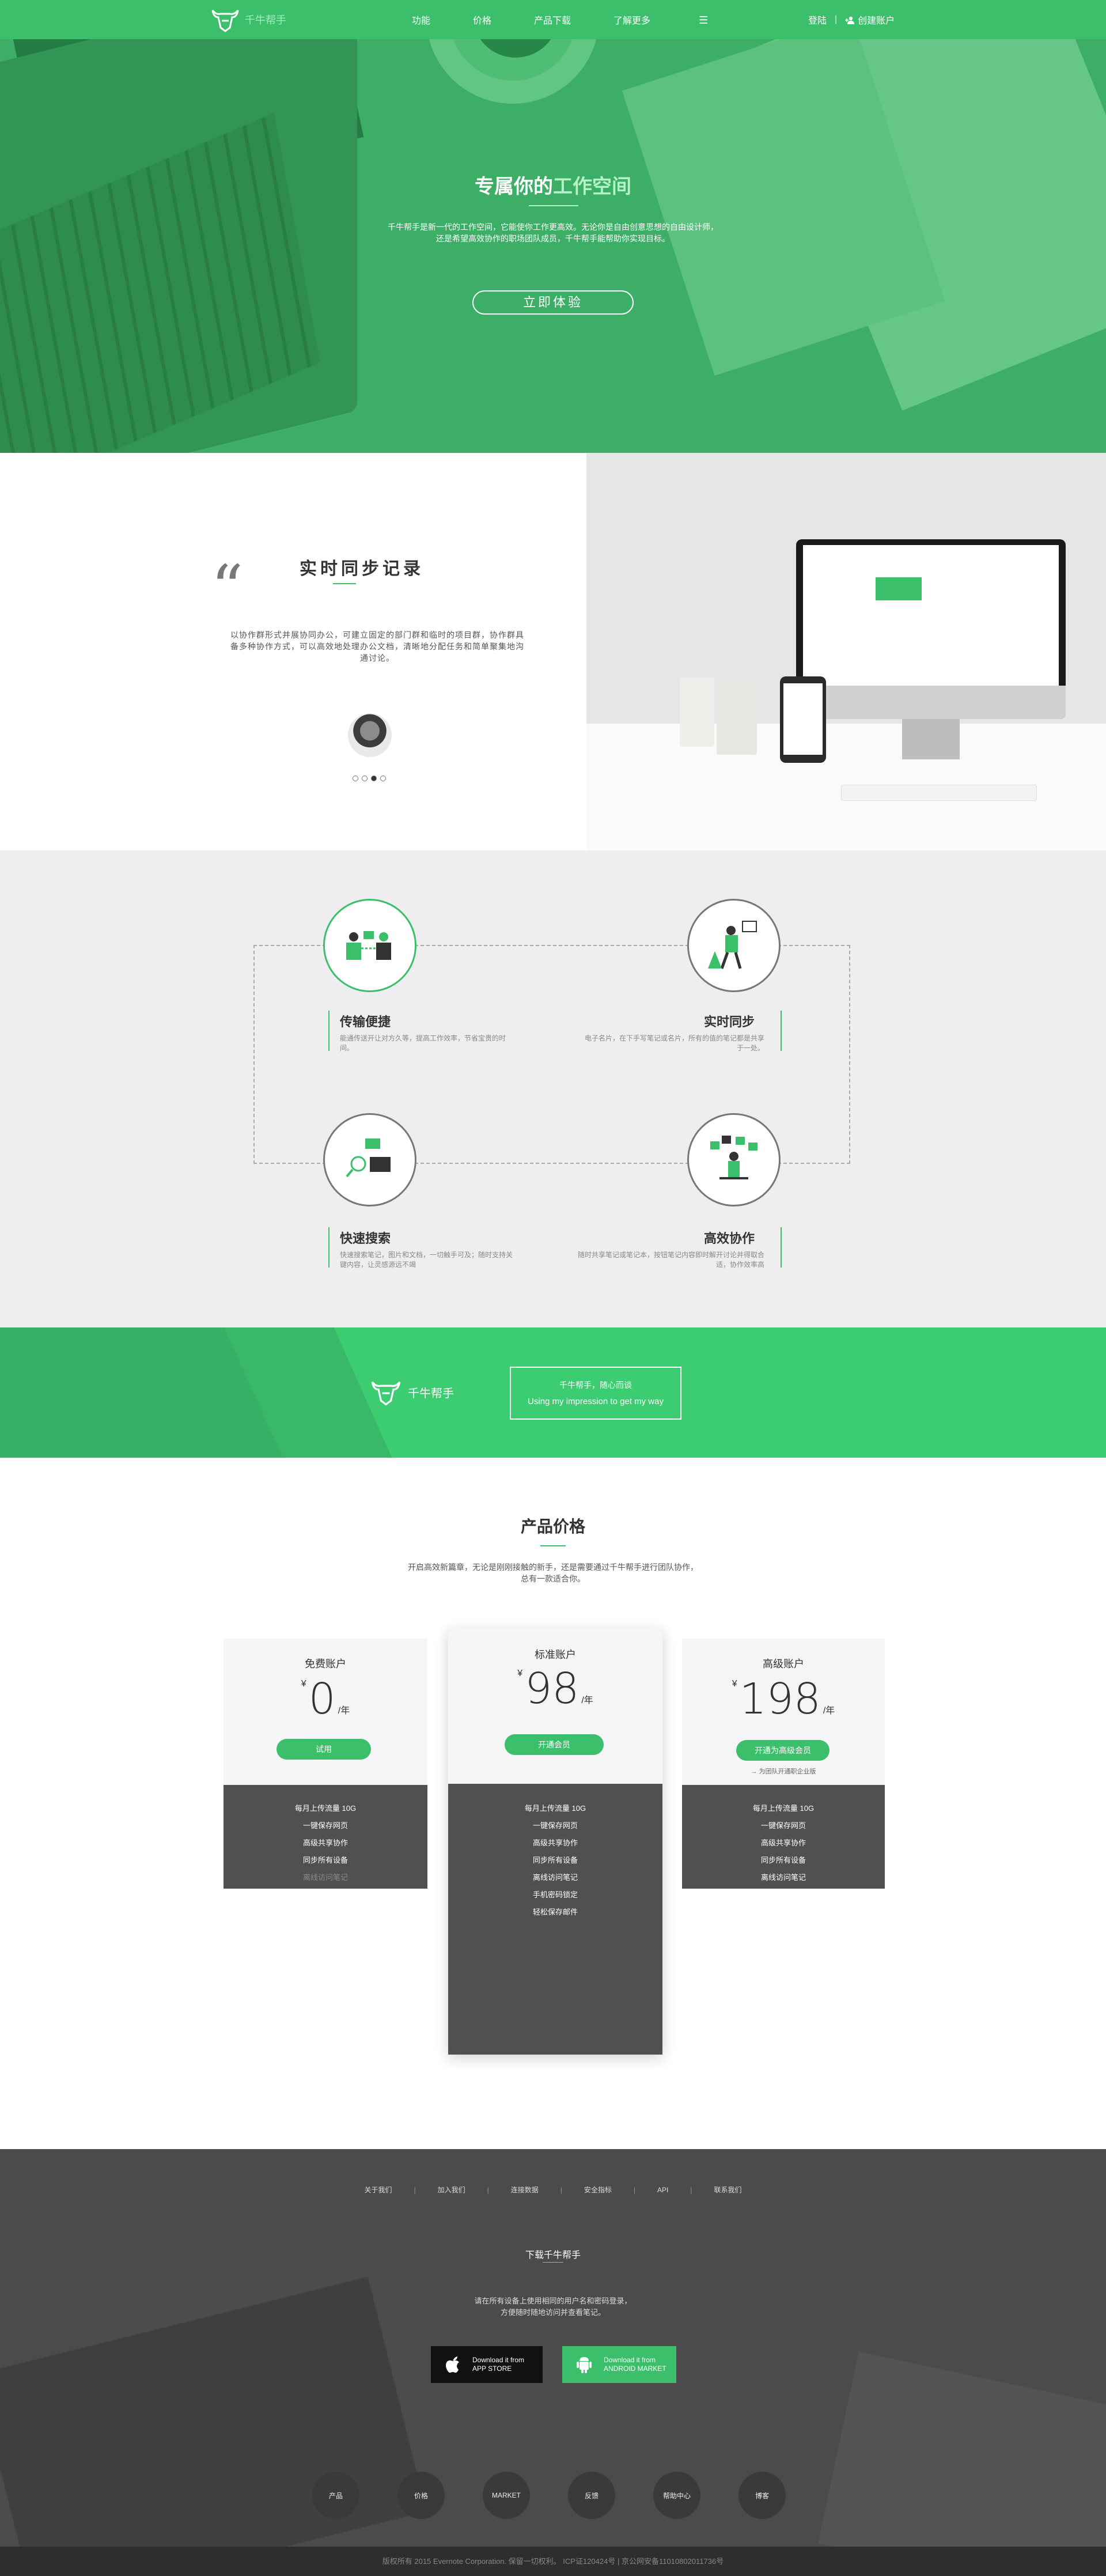 Image resolution: width=1106 pixels, height=2576 pixels. Describe the element at coordinates (325, 1699) in the screenshot. I see `plan-price: ¥0/年` at that location.